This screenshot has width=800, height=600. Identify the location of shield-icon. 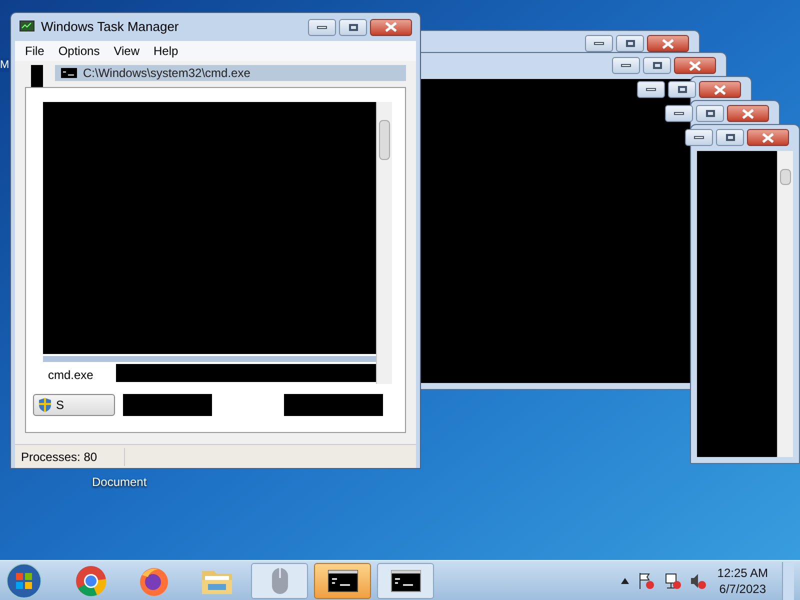
(45, 405).